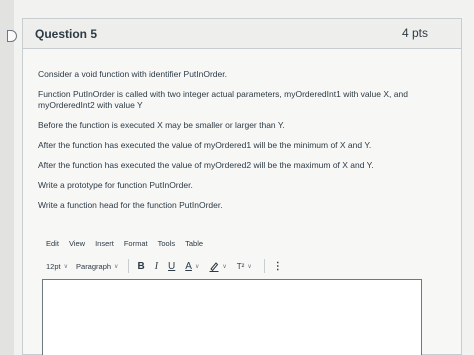 The height and width of the screenshot is (355, 474). I want to click on bold-button: B, so click(140, 266).